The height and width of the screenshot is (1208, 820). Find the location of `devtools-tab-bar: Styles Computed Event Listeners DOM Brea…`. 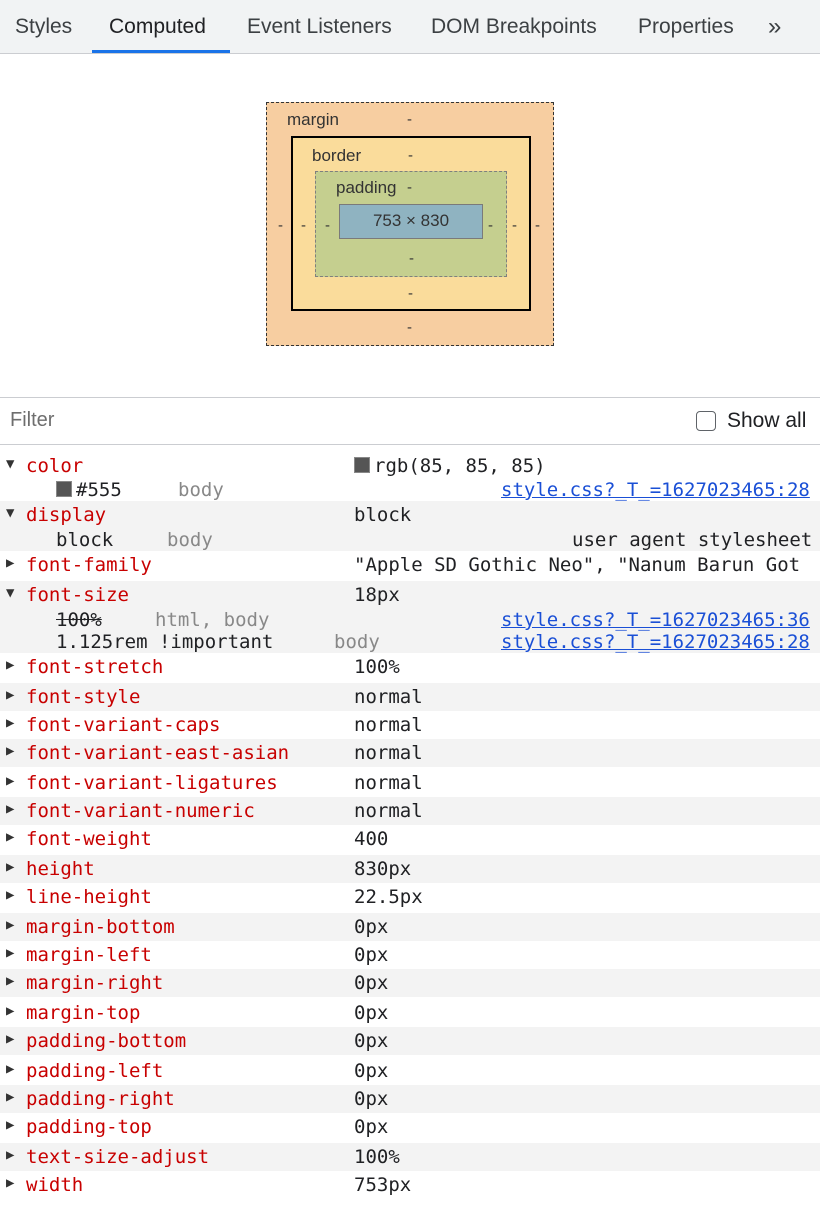

devtools-tab-bar: Styles Computed Event Listeners DOM Brea… is located at coordinates (410, 27).